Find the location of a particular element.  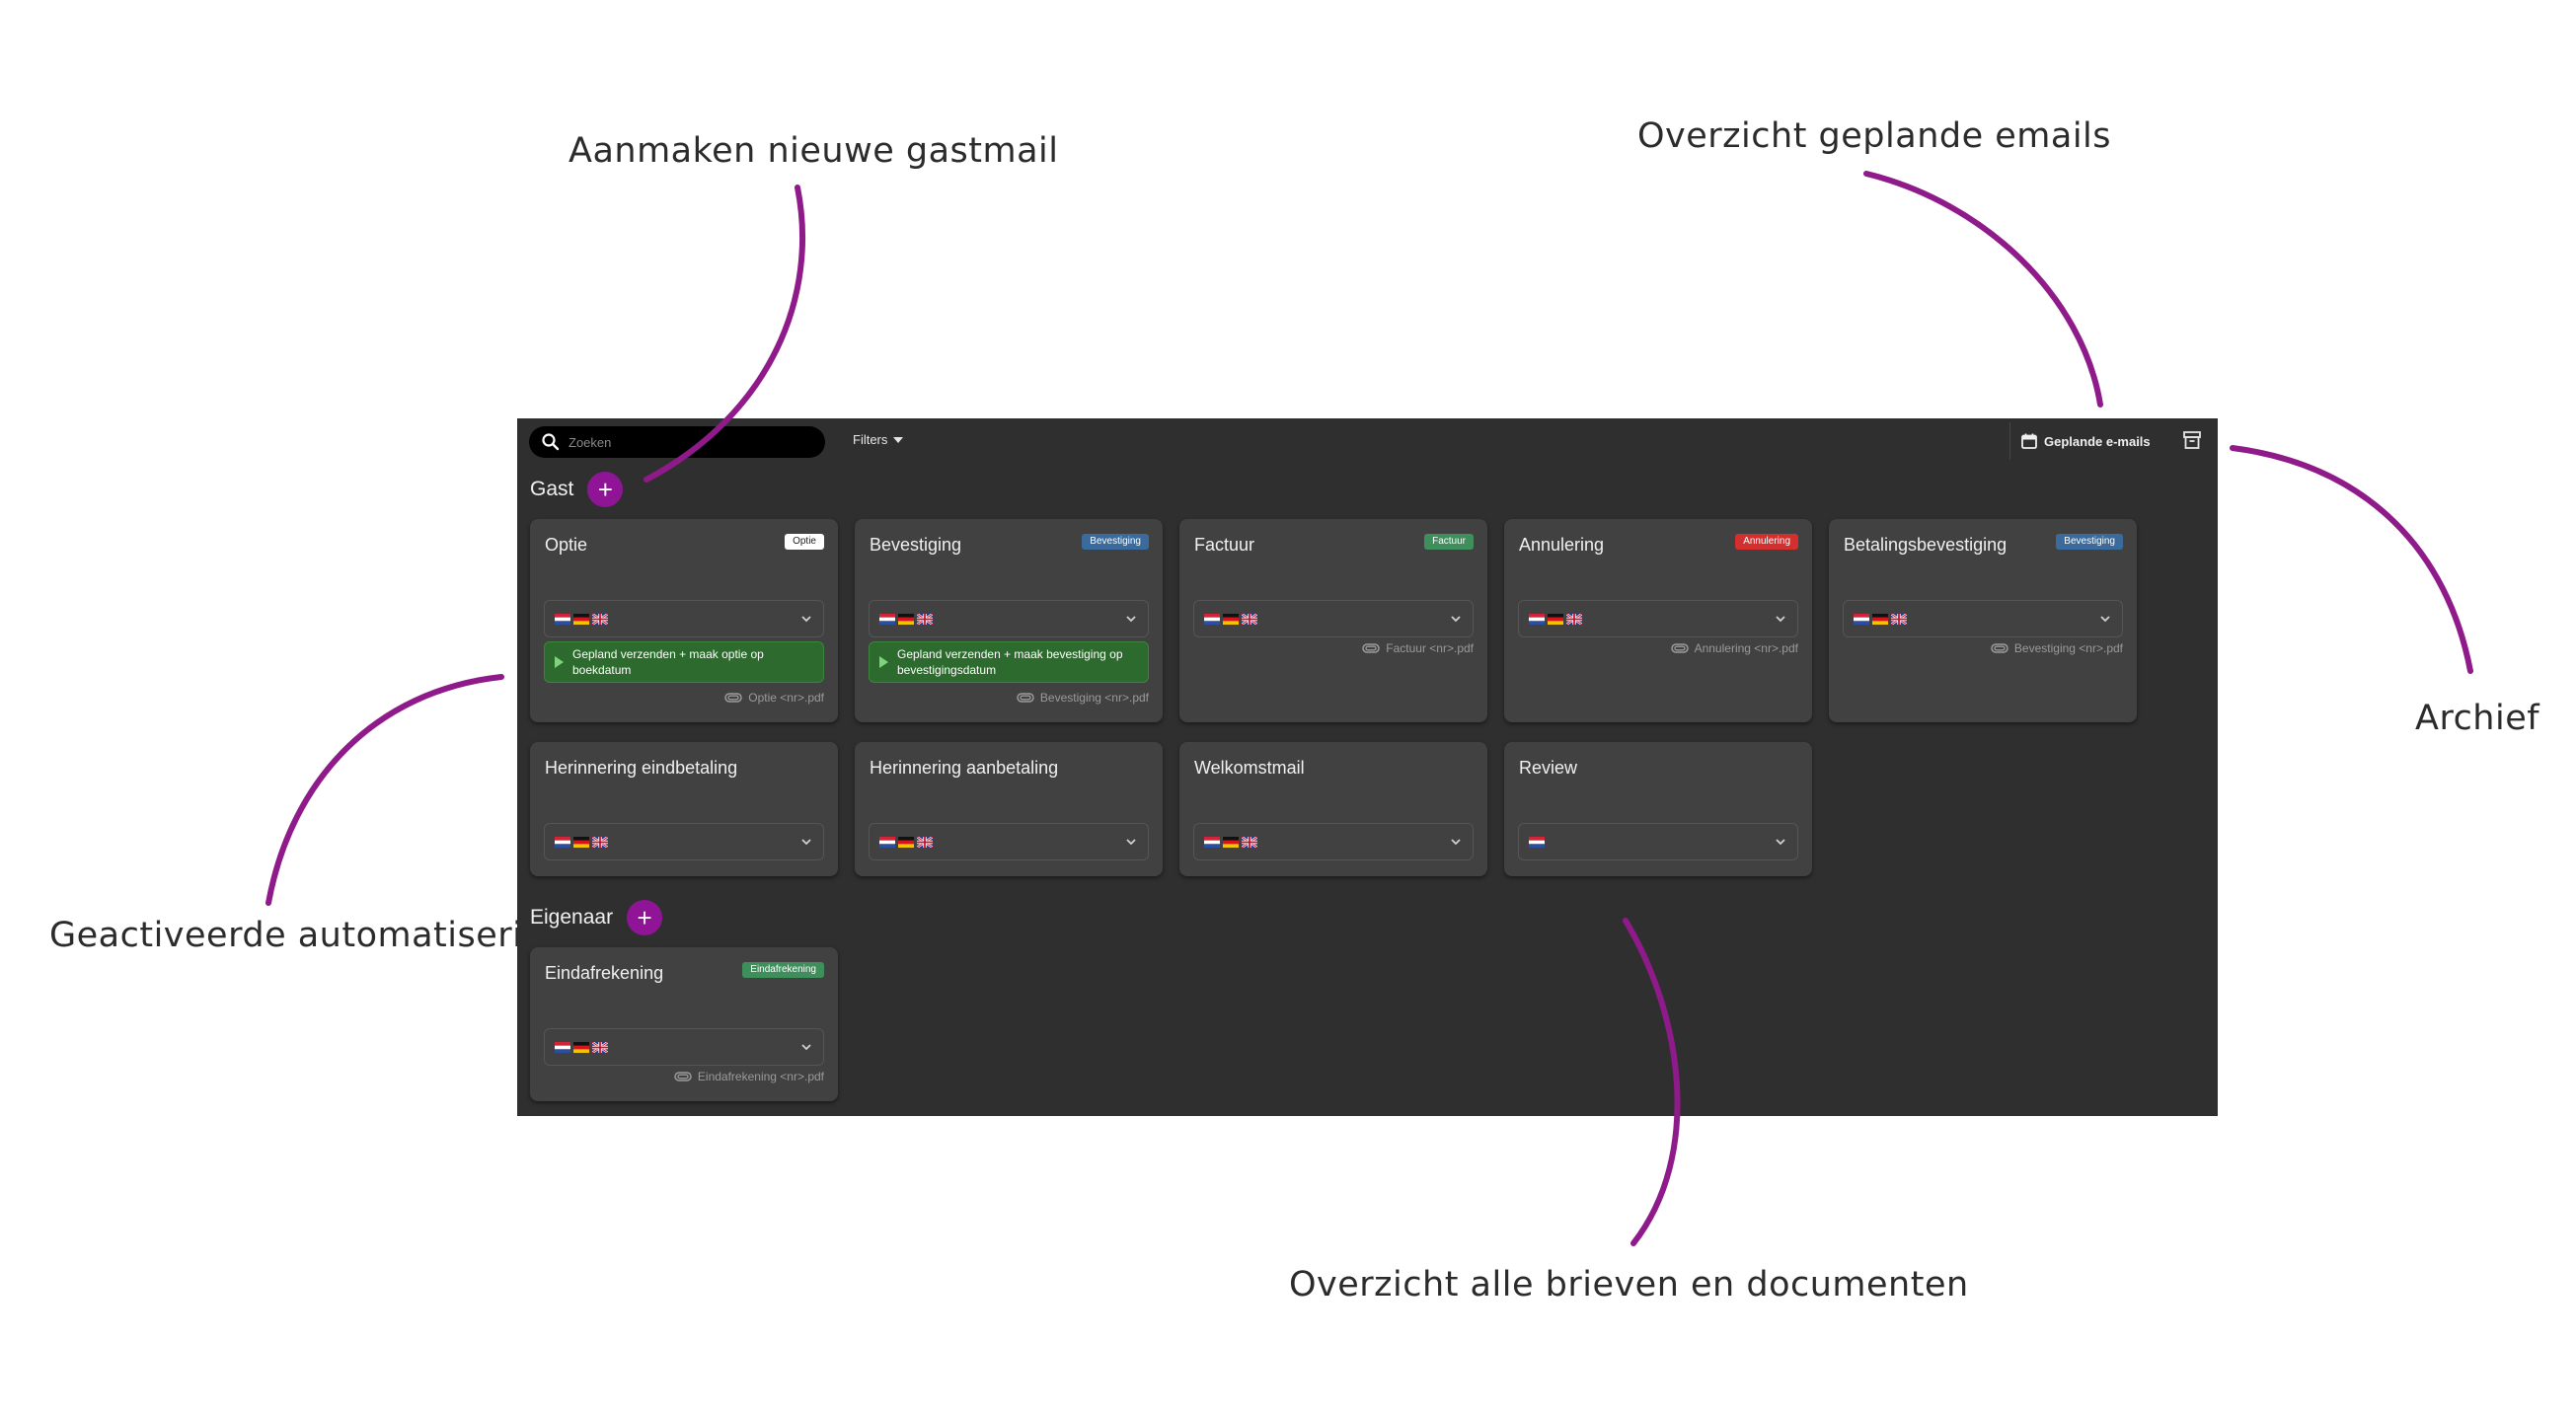

card-title: Welkomstmail is located at coordinates (1249, 768).